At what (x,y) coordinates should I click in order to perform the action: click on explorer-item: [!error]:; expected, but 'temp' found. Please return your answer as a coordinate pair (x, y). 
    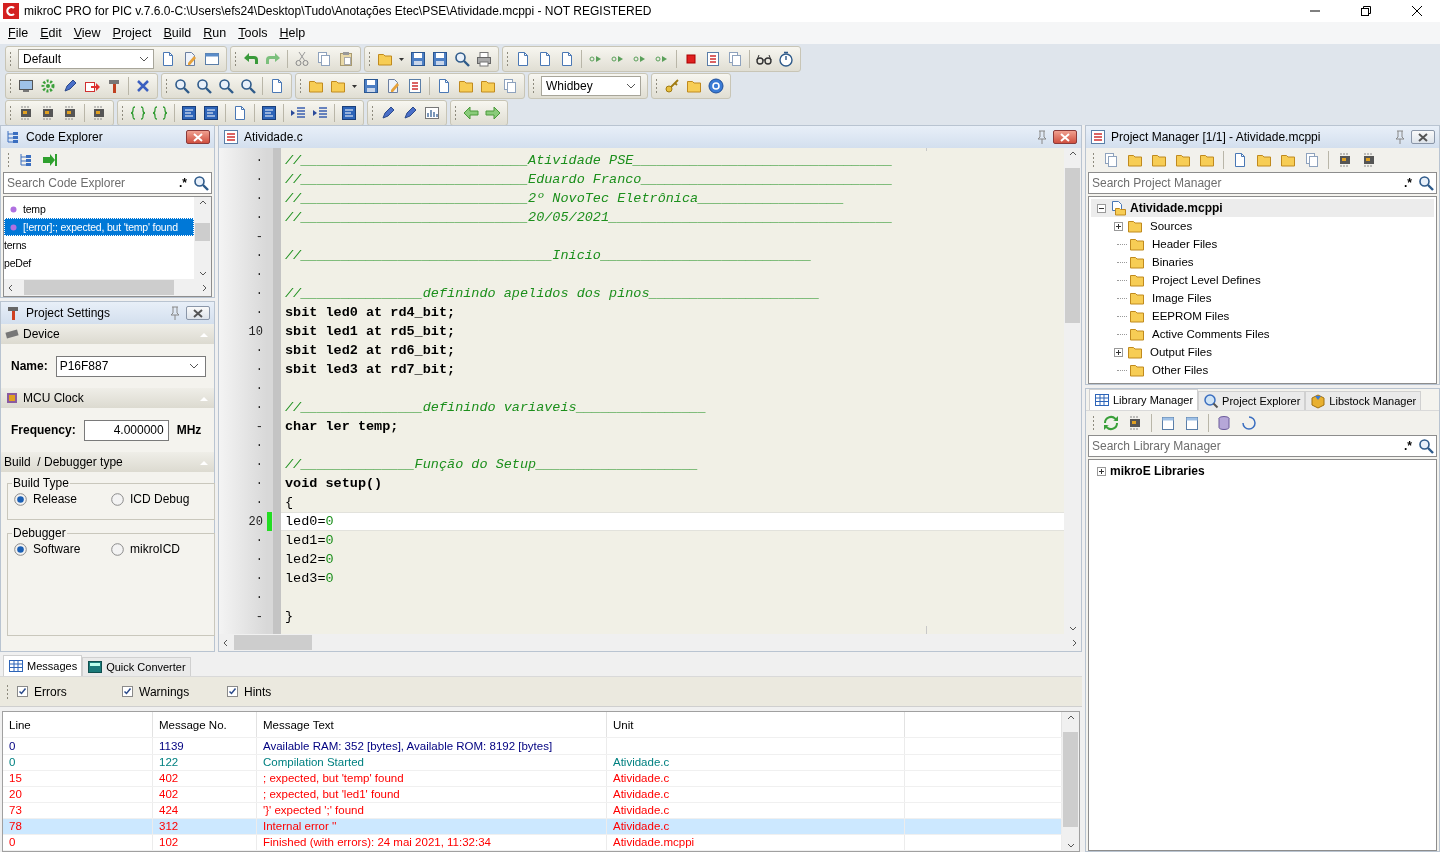
    Looking at the image, I should click on (99, 227).